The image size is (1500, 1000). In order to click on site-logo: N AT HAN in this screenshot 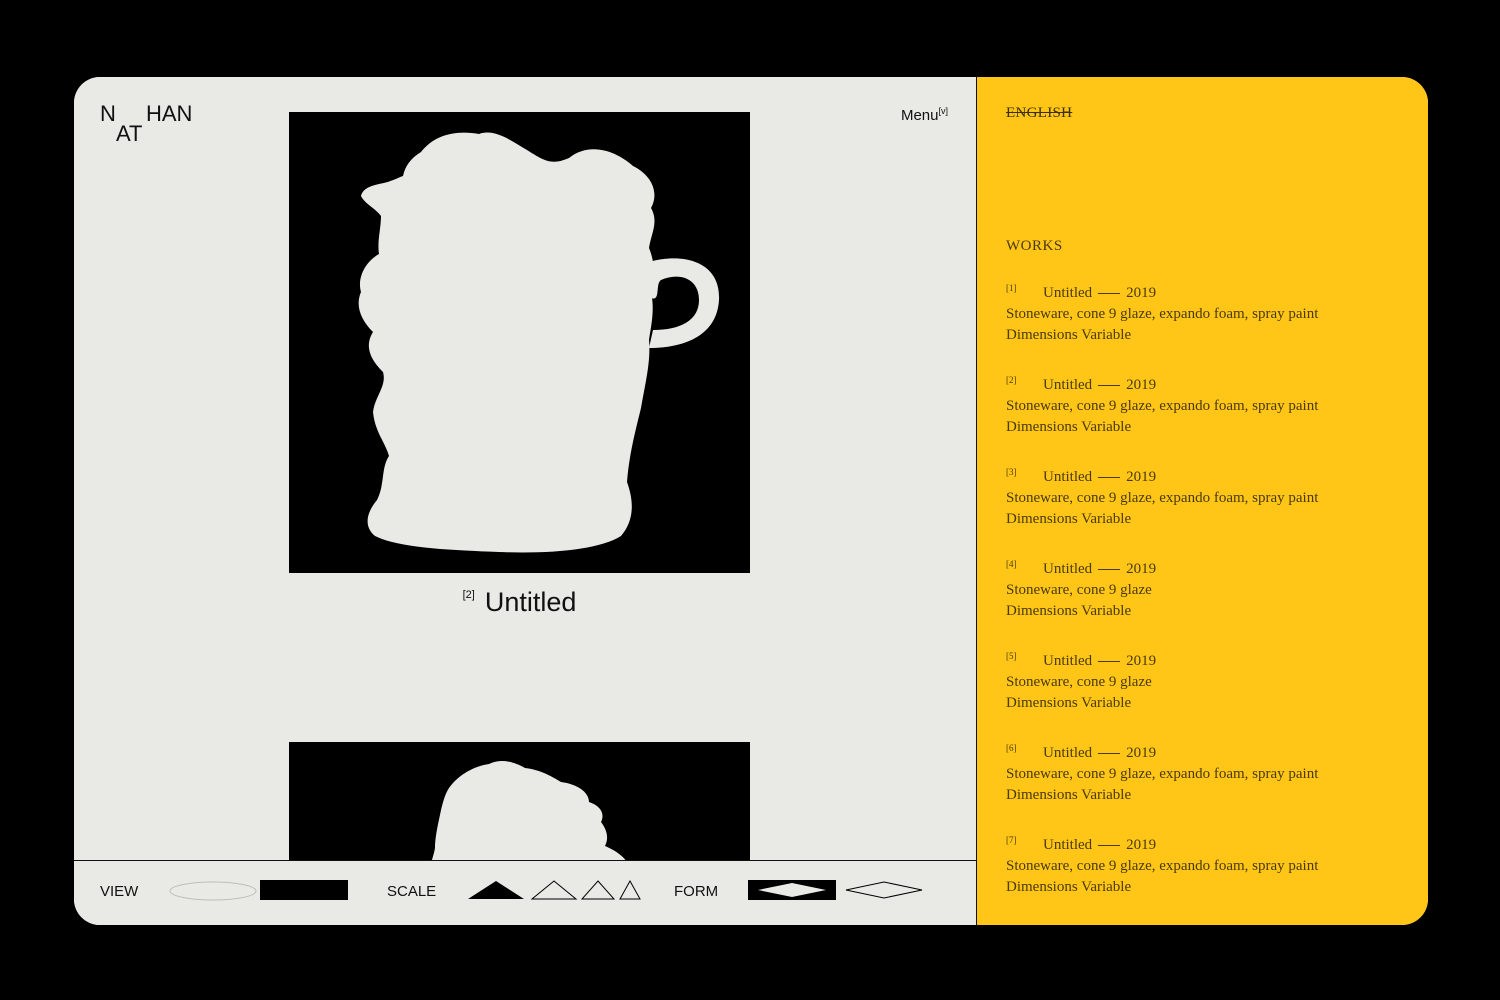, I will do `click(165, 126)`.